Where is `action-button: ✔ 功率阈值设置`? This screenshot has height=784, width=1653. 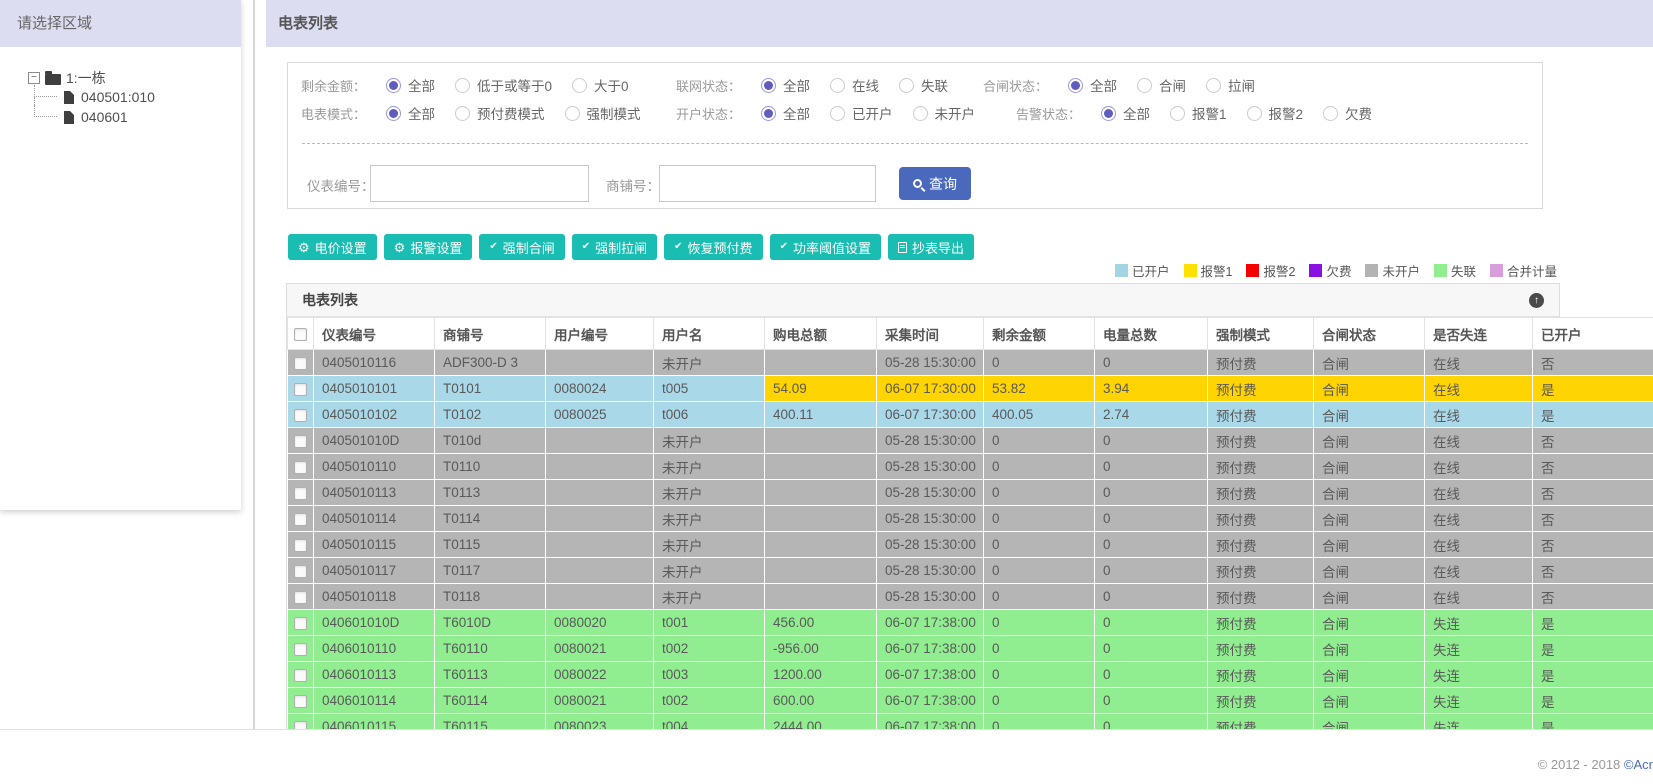 action-button: ✔ 功率阈值设置 is located at coordinates (825, 247).